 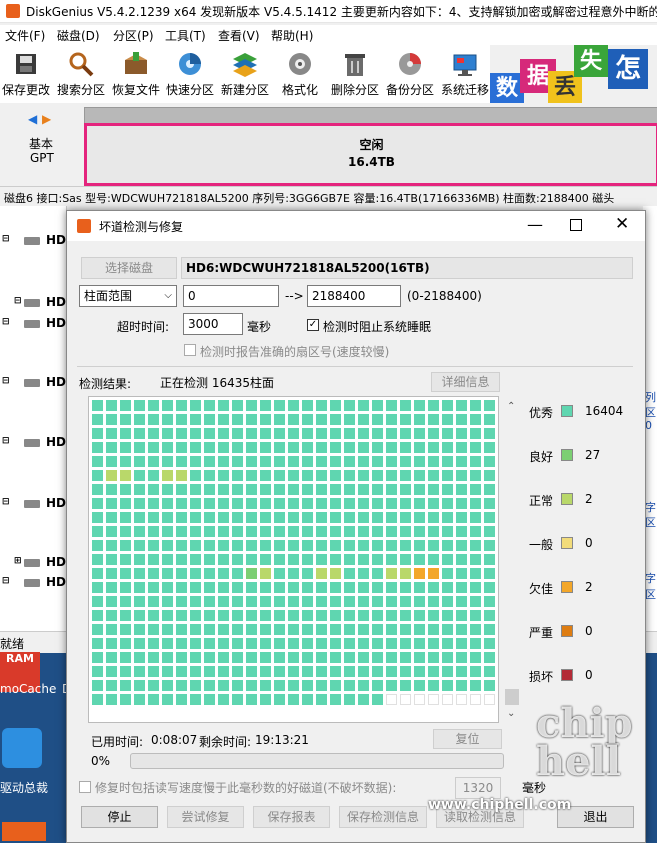 What do you see at coordinates (46, 119) in the screenshot?
I see `next-disk-arrow-icon: ▶` at bounding box center [46, 119].